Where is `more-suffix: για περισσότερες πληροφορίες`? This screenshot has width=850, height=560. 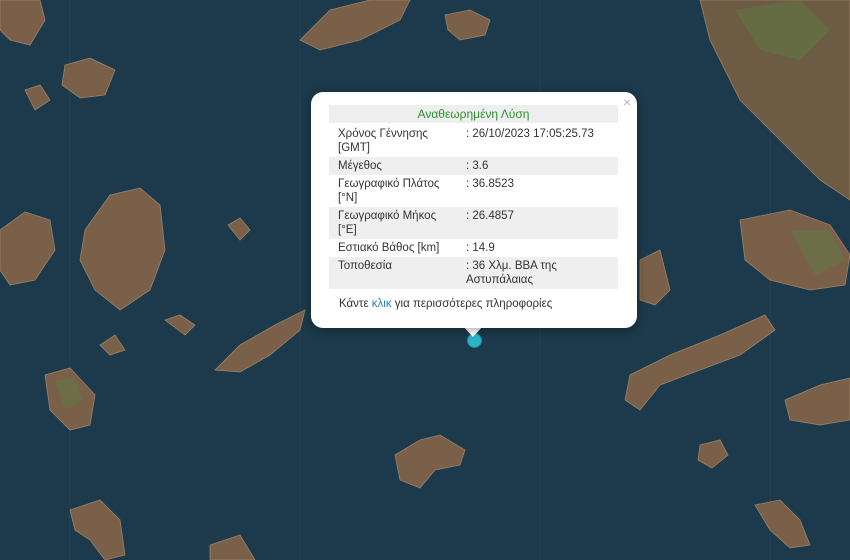
more-suffix: για περισσότερες πληροφορίες is located at coordinates (472, 304).